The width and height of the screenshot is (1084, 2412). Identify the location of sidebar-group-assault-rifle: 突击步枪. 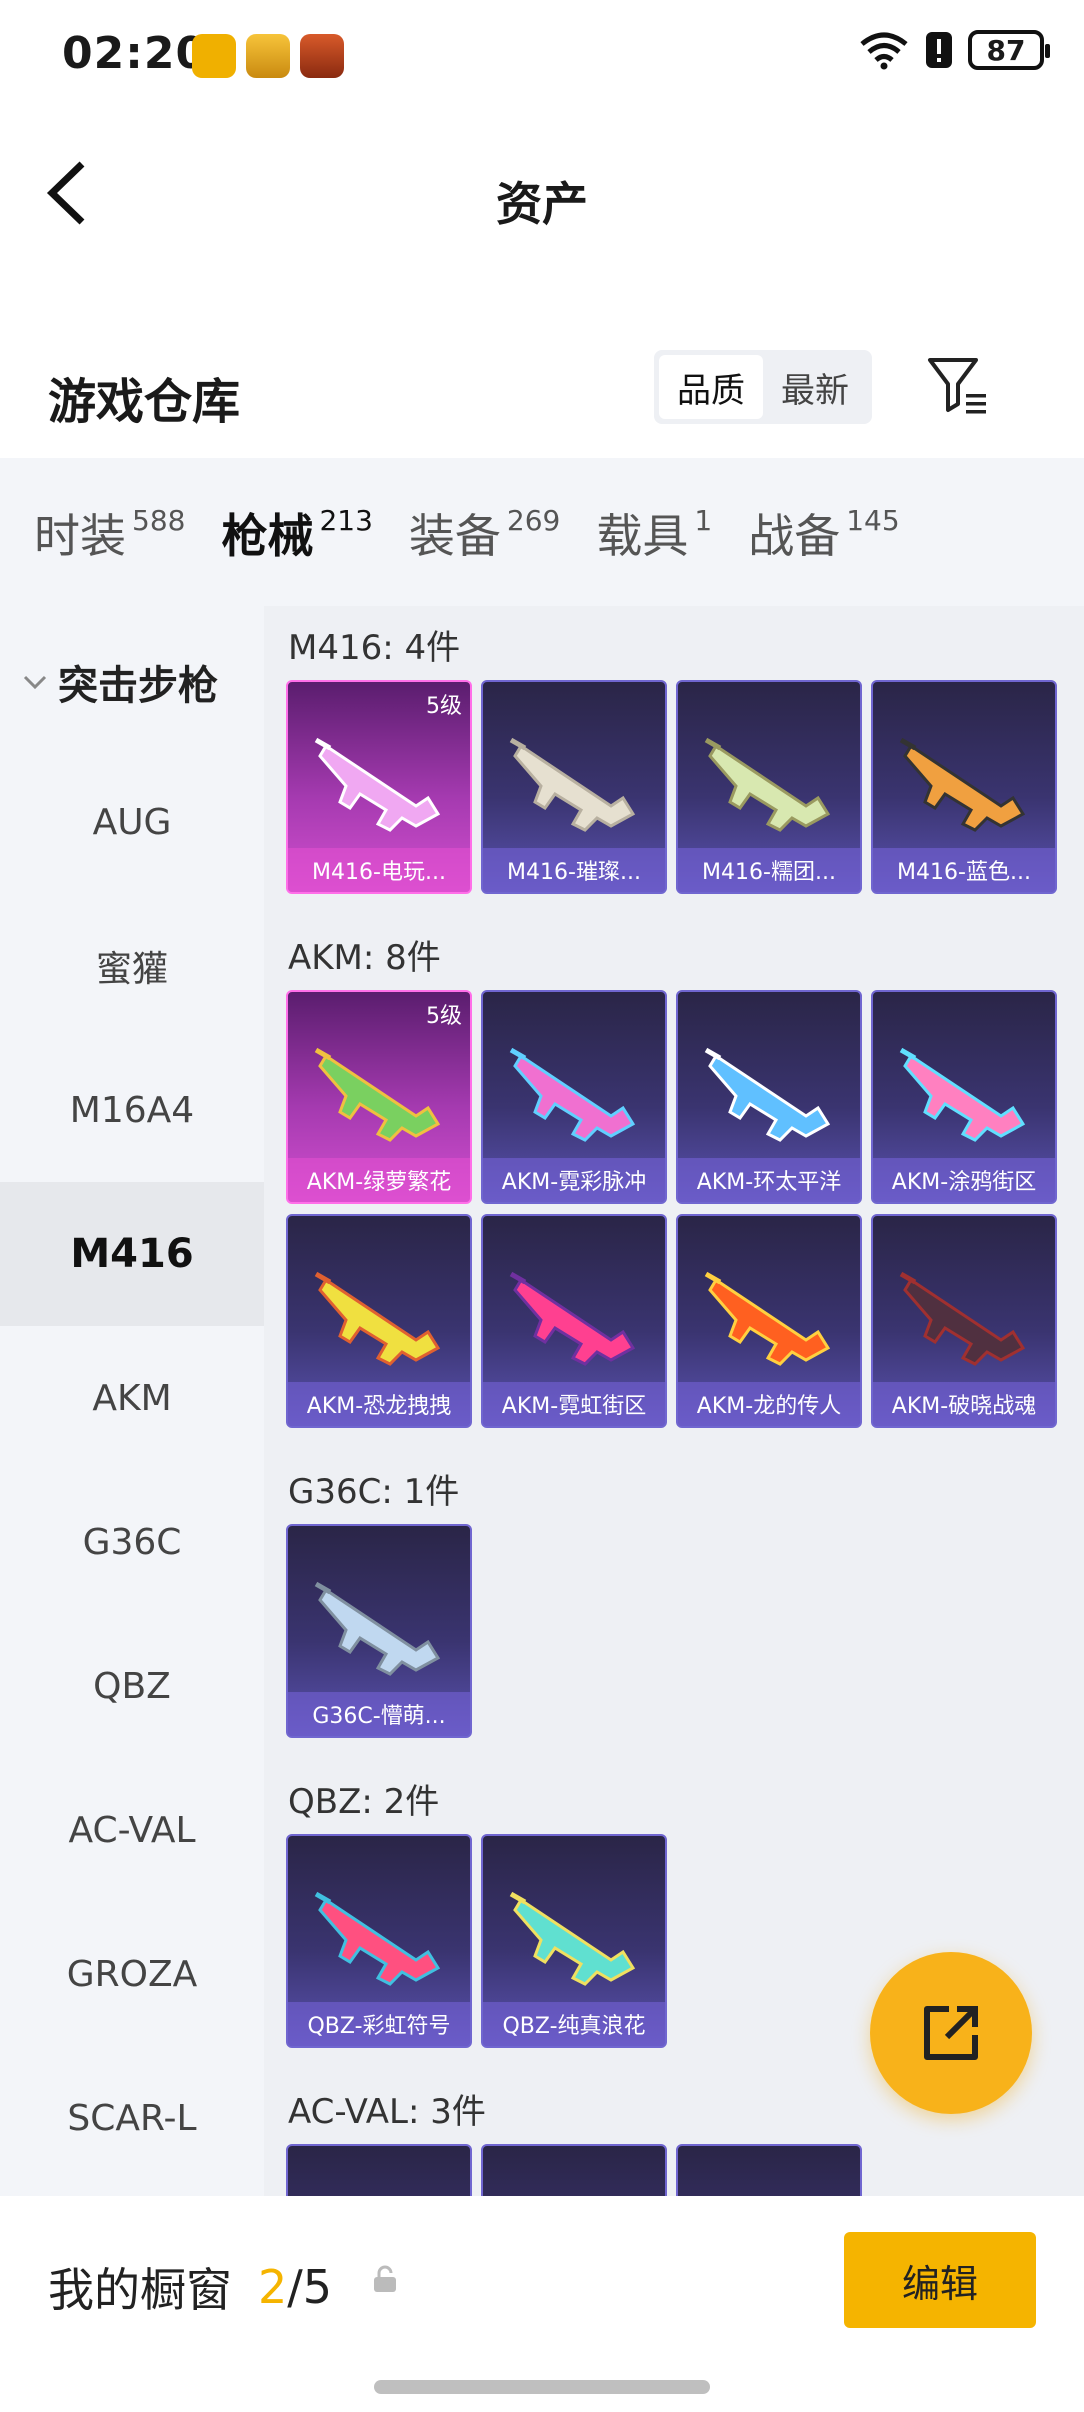
(132, 682).